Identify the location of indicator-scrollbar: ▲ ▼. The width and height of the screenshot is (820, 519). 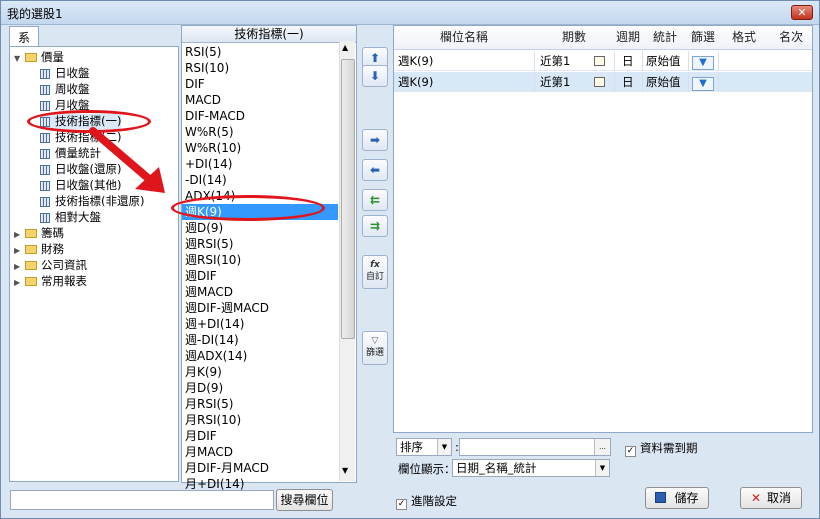
(347, 261).